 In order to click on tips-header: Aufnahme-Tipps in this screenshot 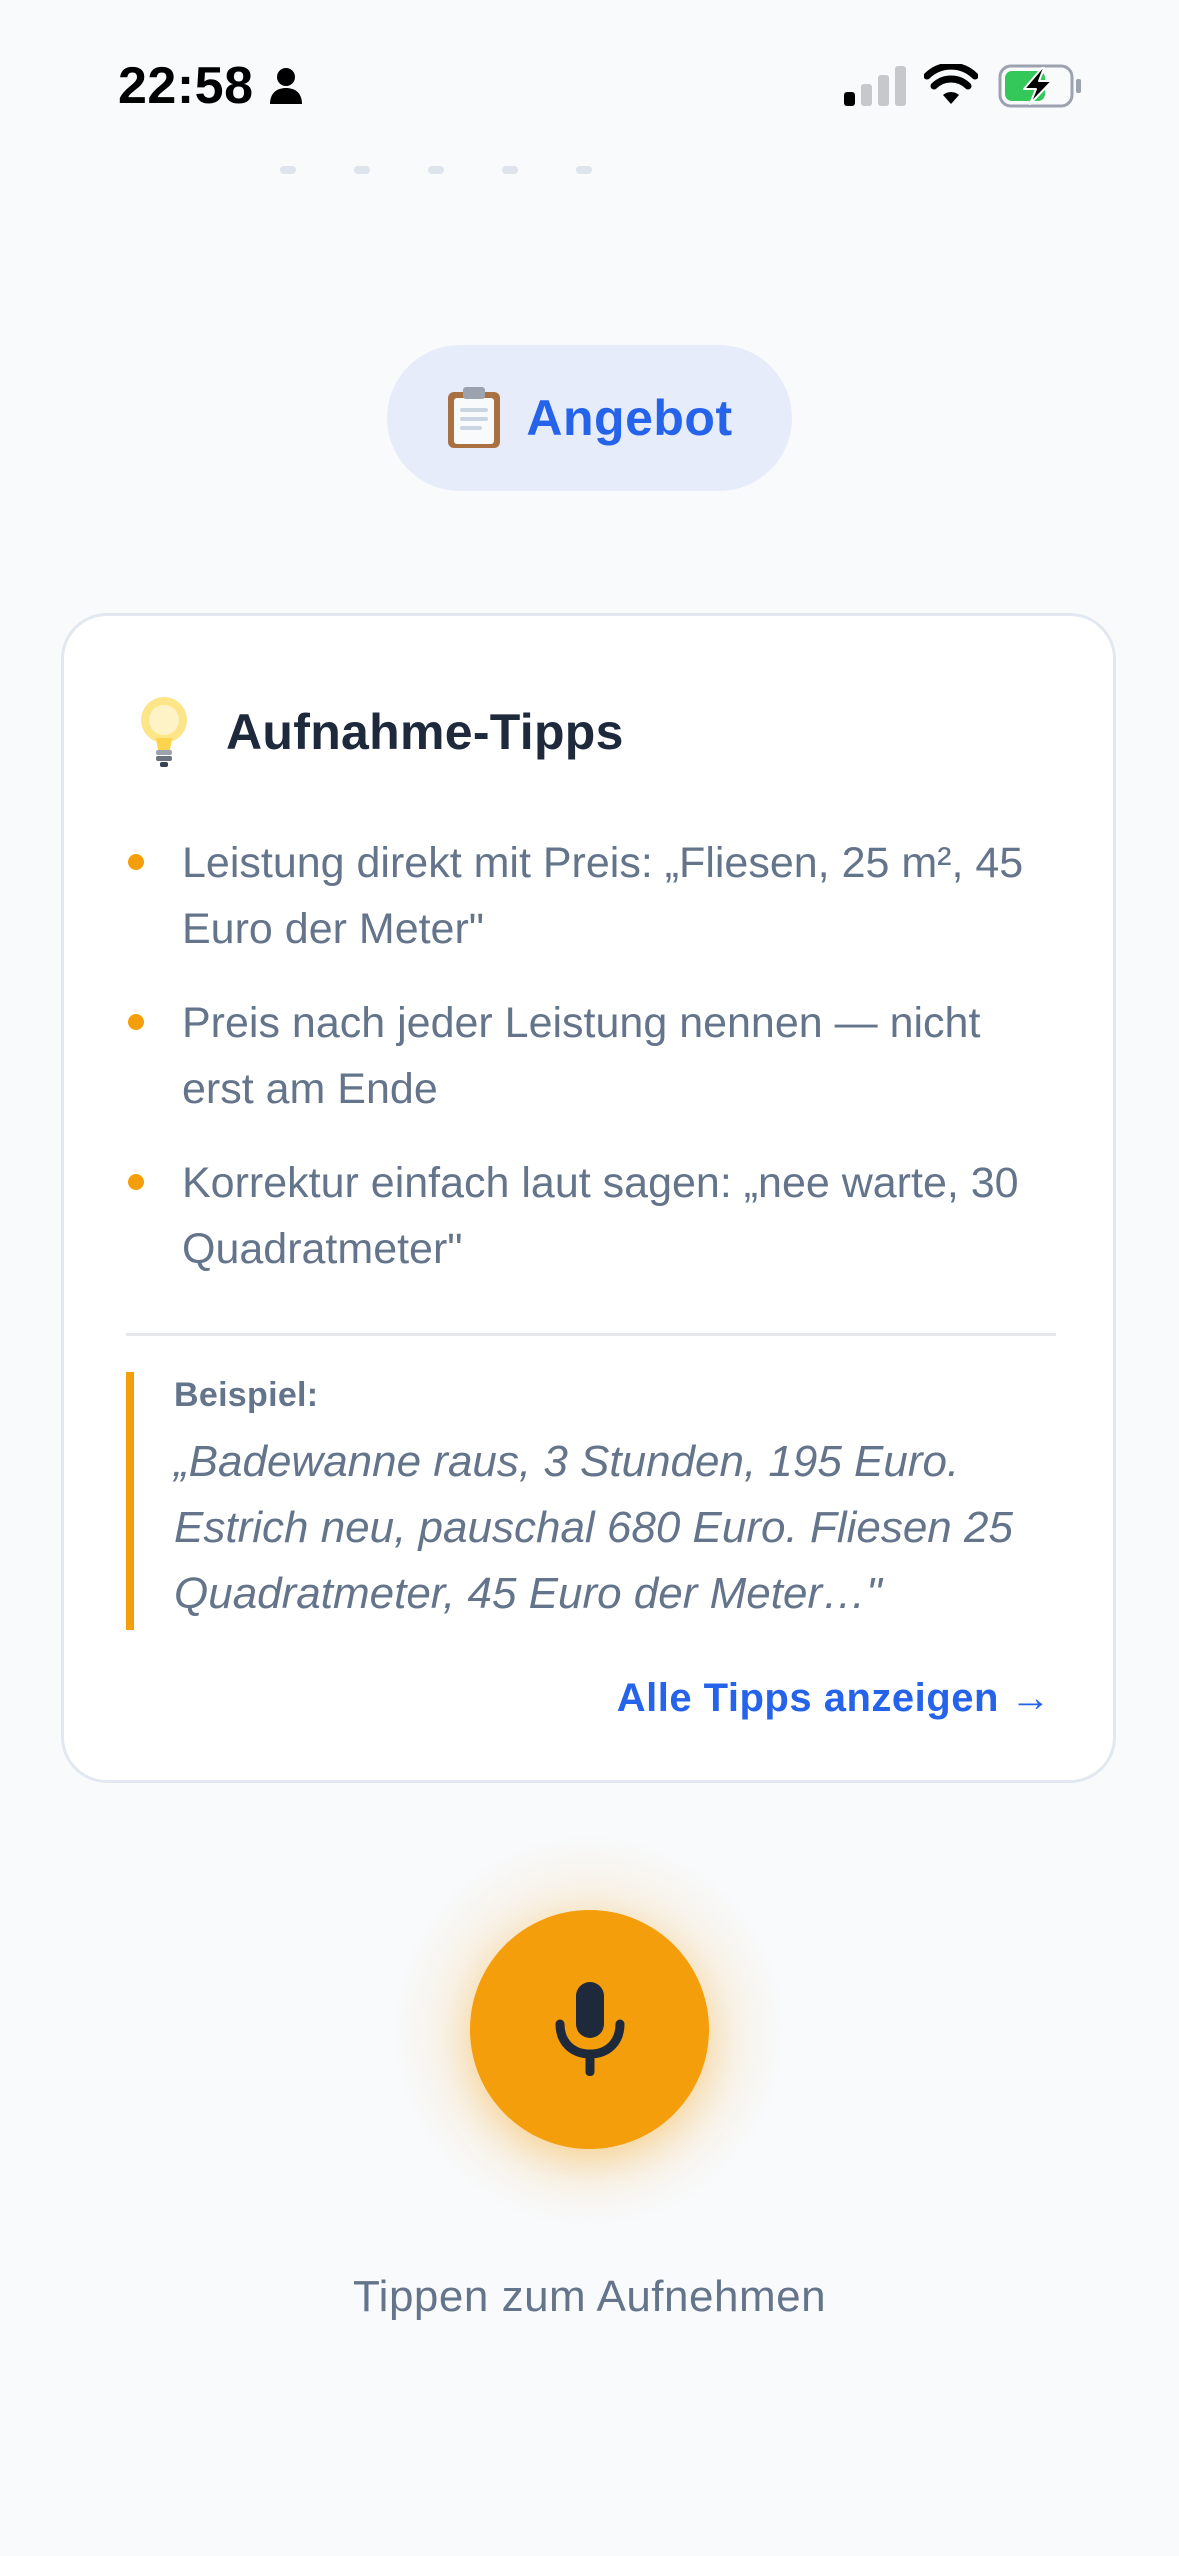, I will do `click(380, 732)`.